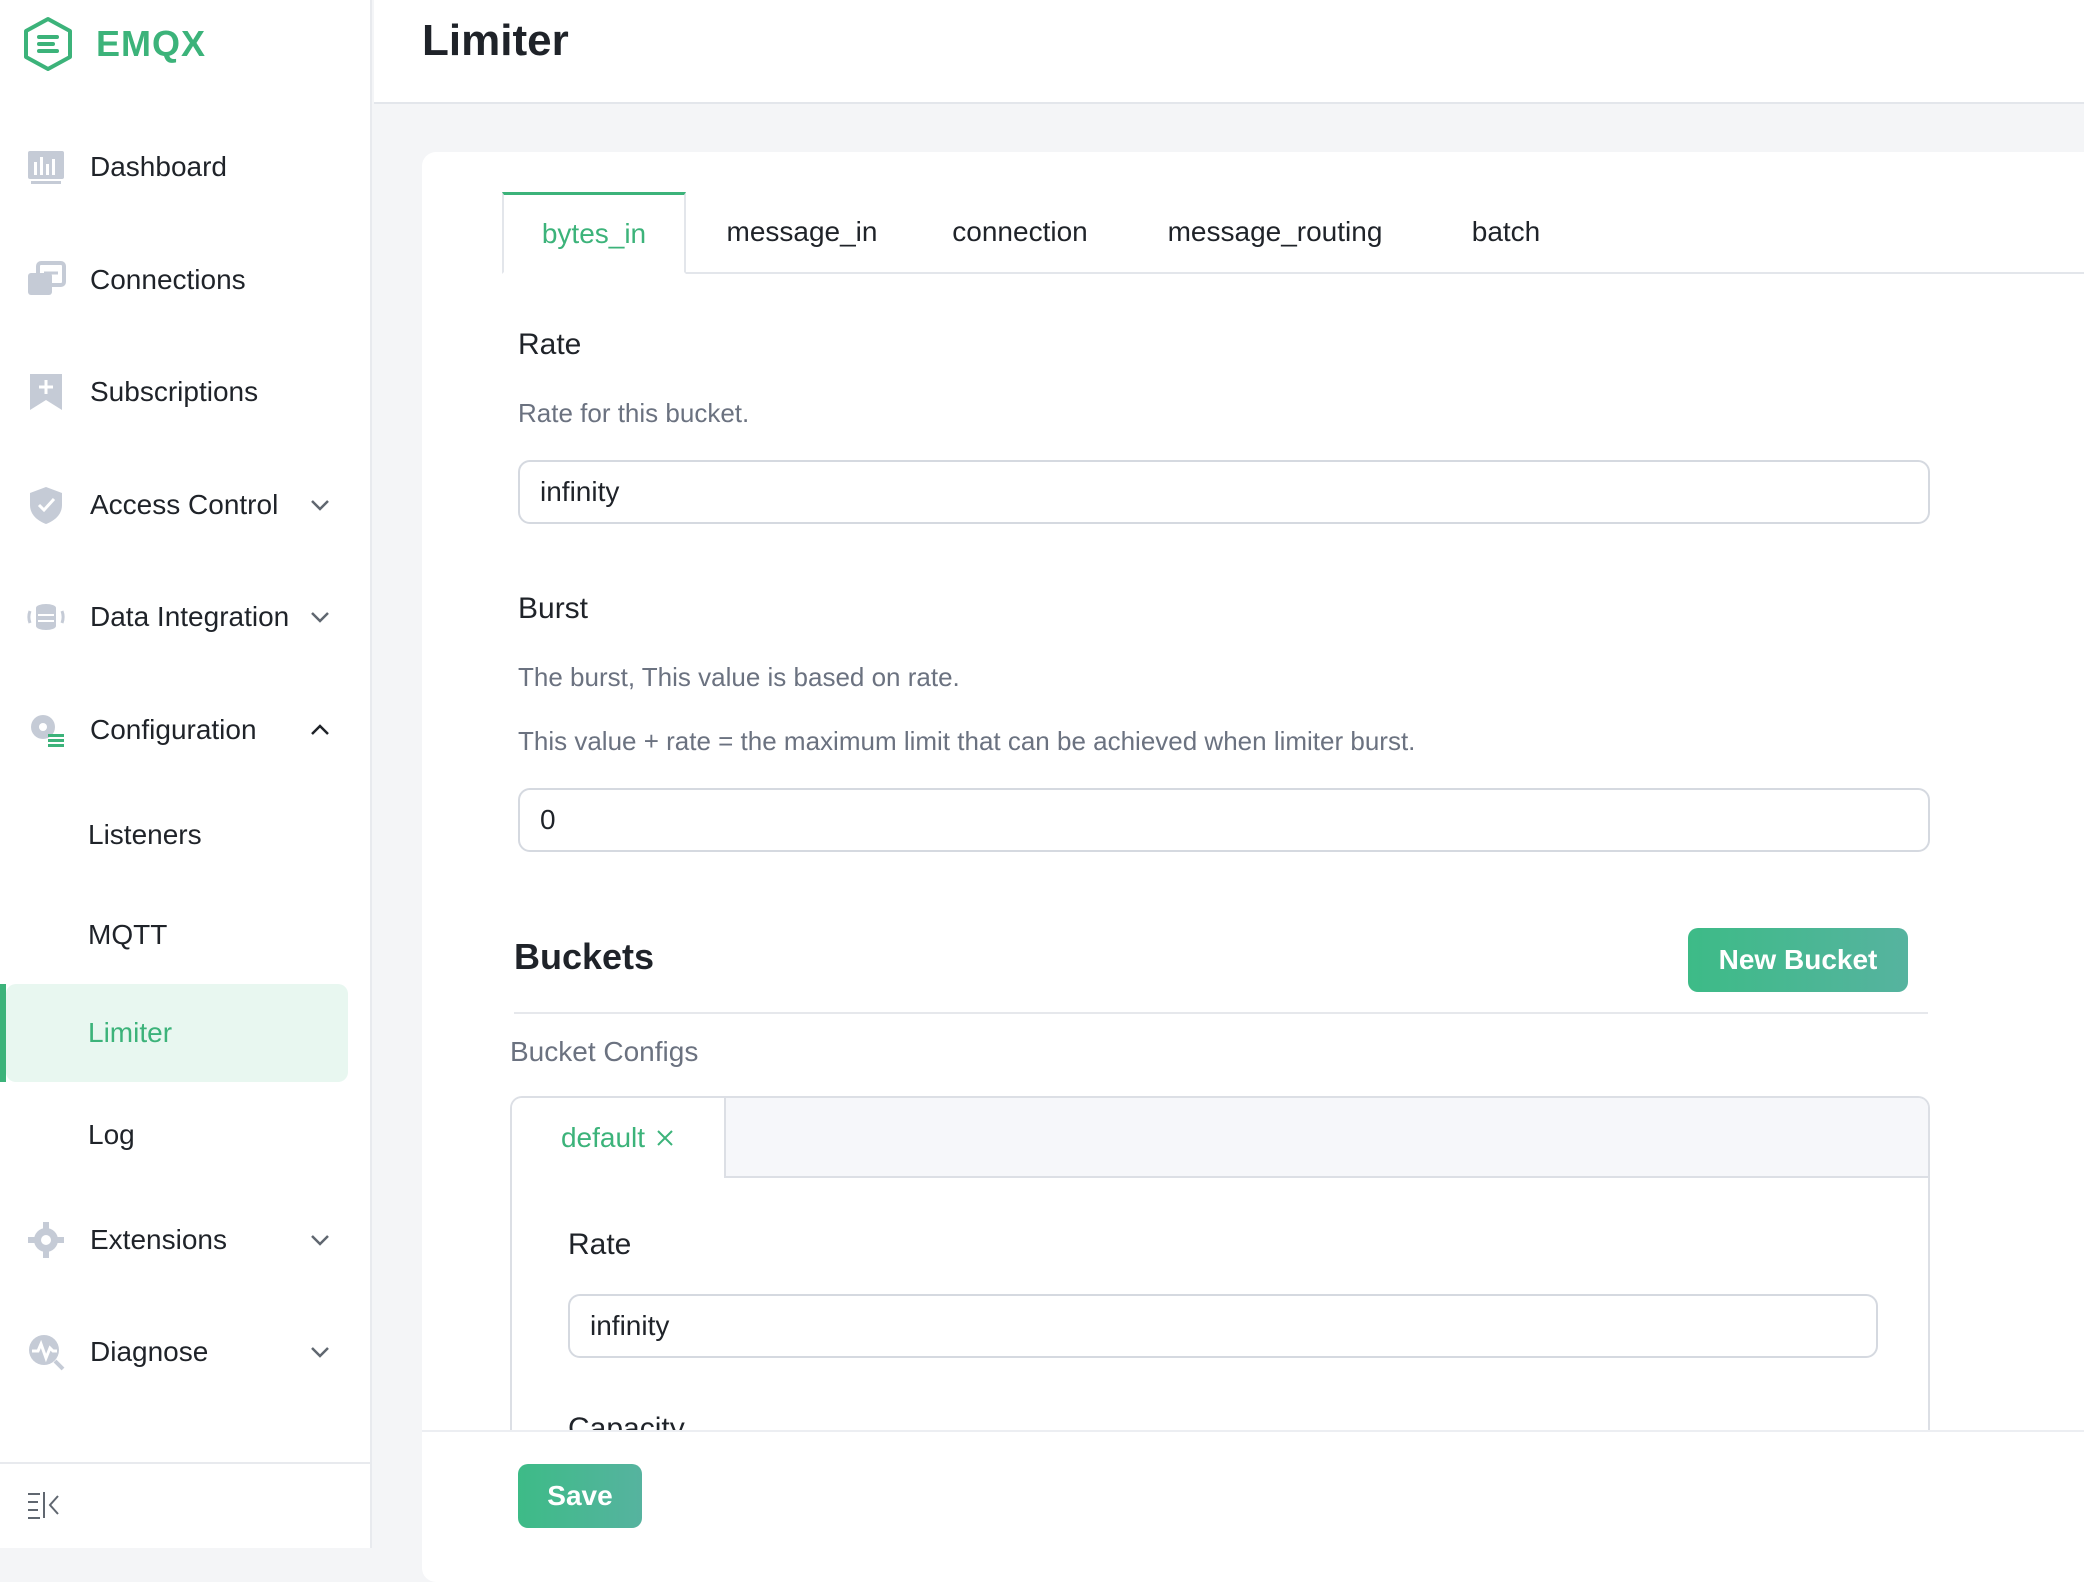 The image size is (2084, 1582). What do you see at coordinates (550, 344) in the screenshot?
I see `rate-label: Rate` at bounding box center [550, 344].